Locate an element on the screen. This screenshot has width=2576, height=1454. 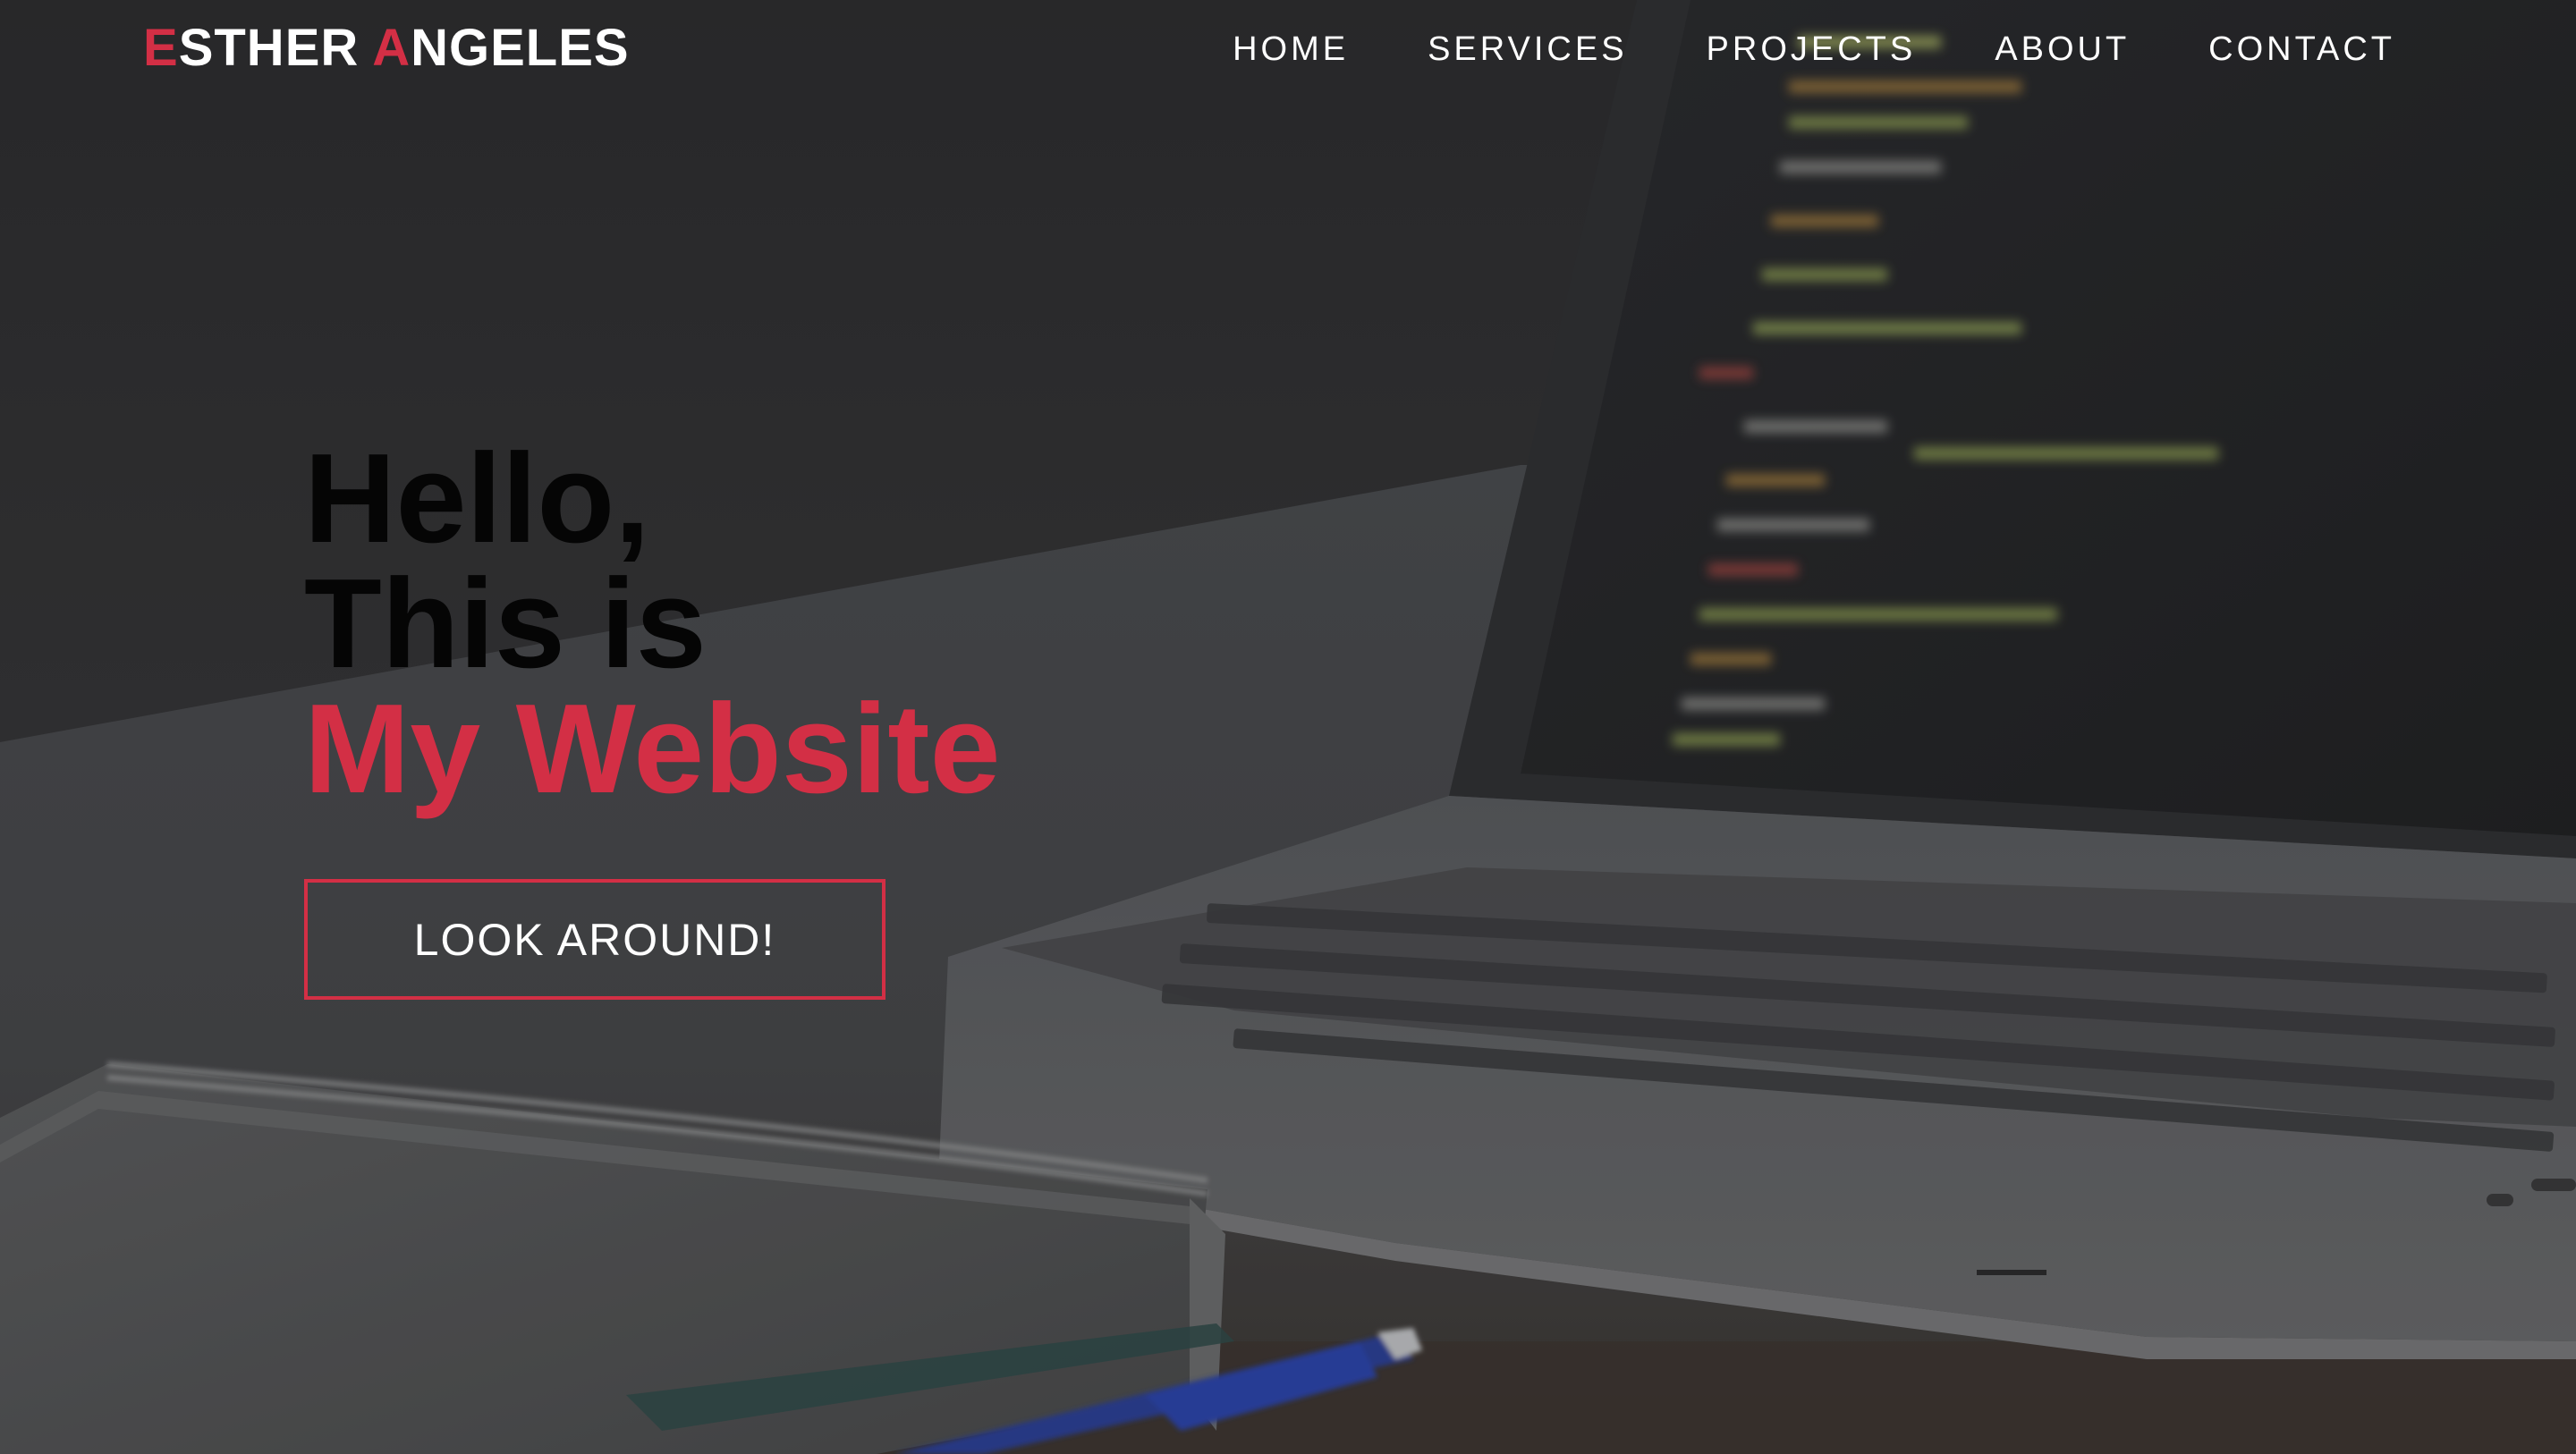
nav-item-contact: CONTACT is located at coordinates (2301, 50).